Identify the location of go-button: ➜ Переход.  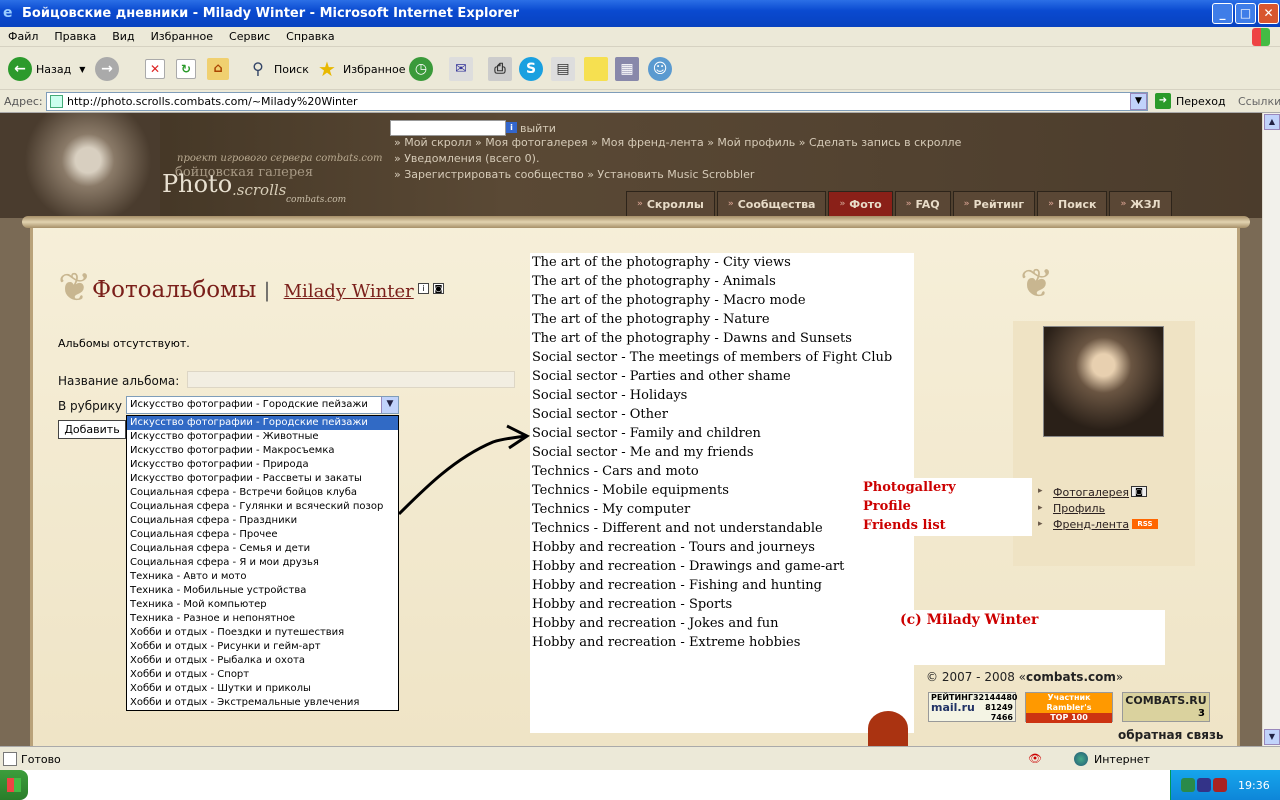
(1190, 101).